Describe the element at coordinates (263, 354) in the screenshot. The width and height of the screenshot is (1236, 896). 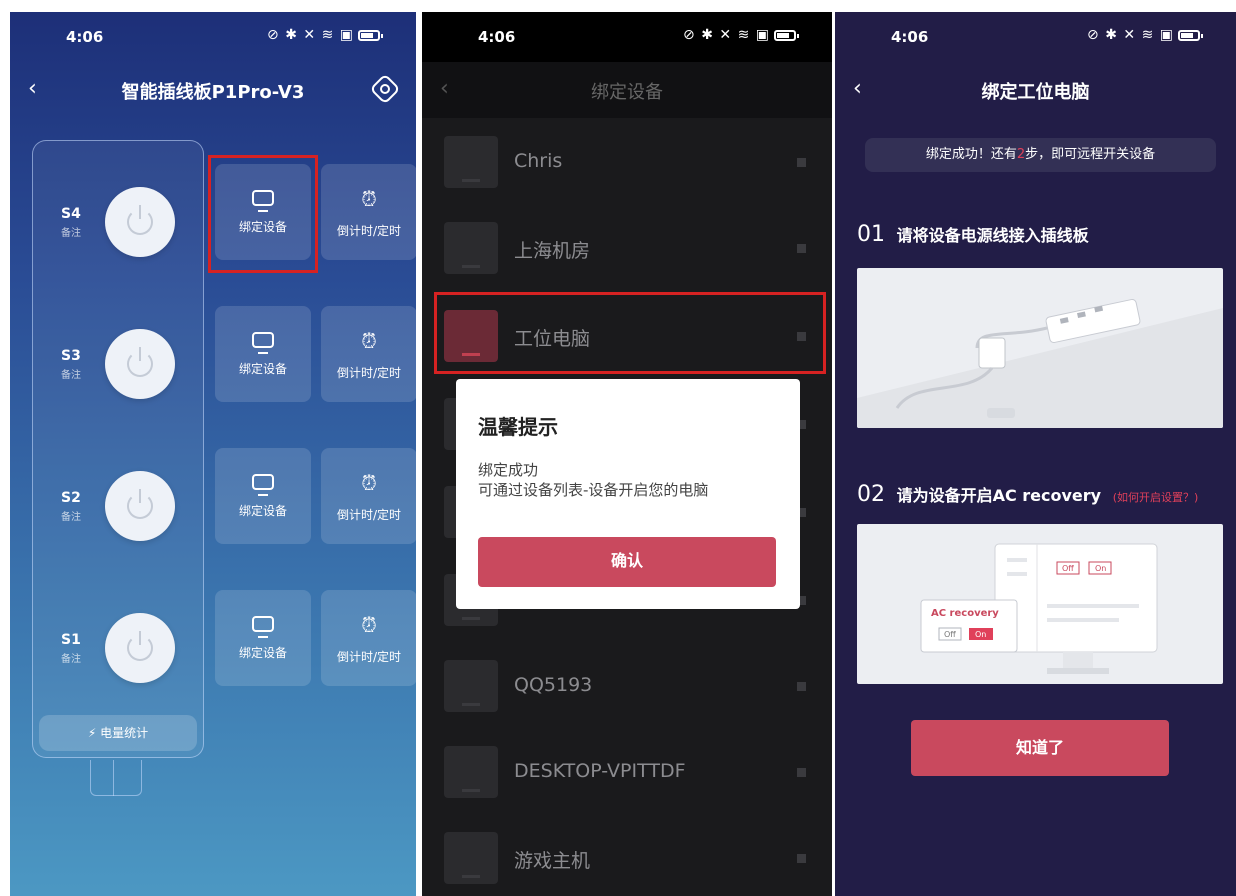
I see `bind-device-button-s3: 绑定设备` at that location.